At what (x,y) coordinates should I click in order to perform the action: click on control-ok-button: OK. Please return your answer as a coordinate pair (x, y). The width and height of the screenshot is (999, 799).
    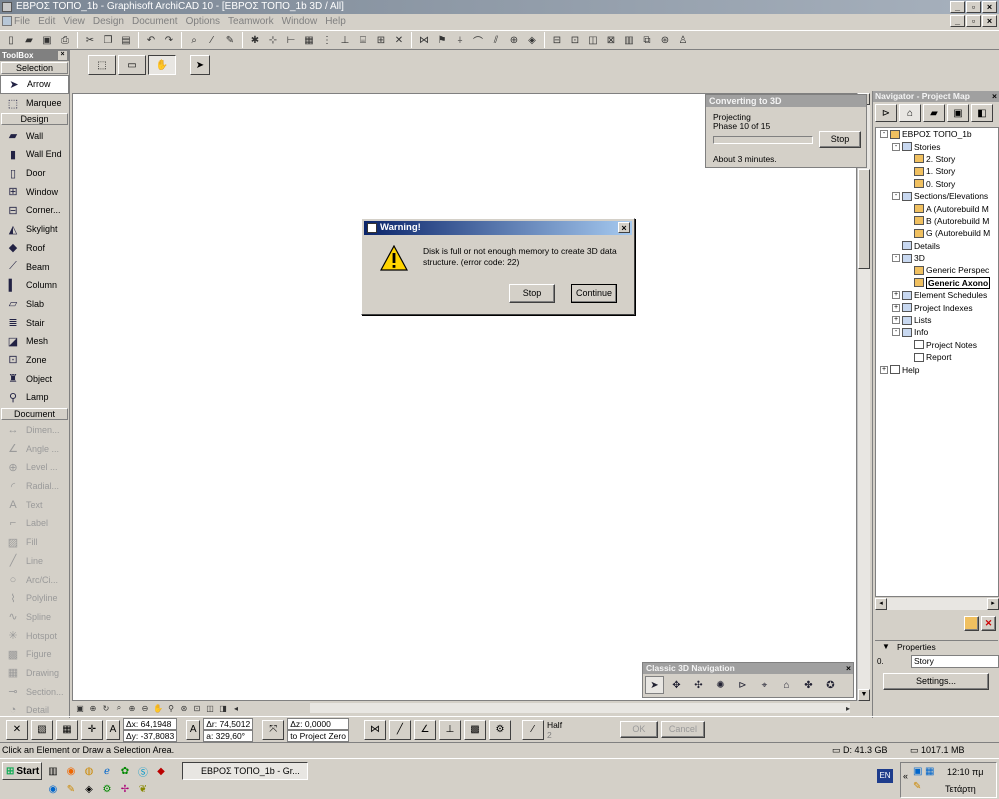
    Looking at the image, I should click on (638, 729).